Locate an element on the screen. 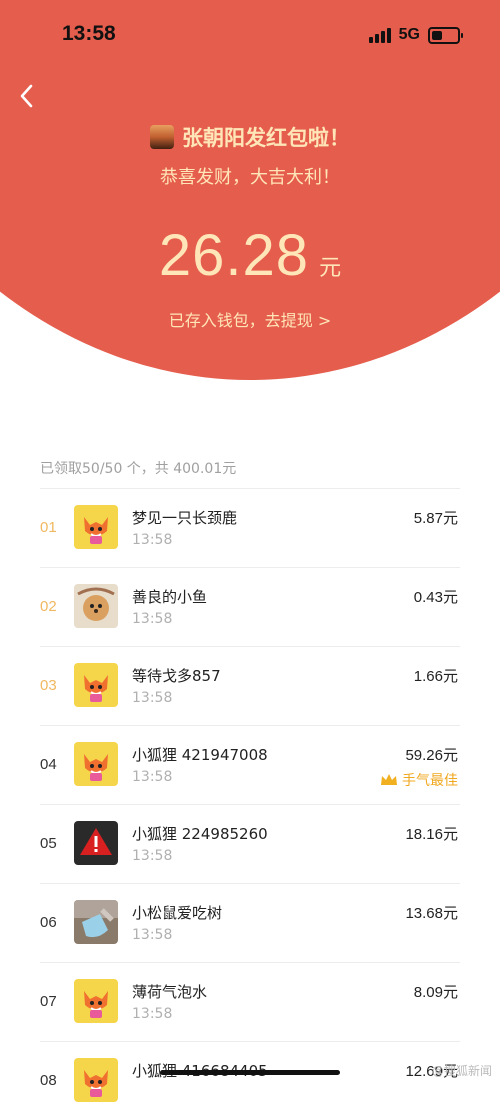 The image size is (500, 1120). rank-number: 07 is located at coordinates (48, 1001).